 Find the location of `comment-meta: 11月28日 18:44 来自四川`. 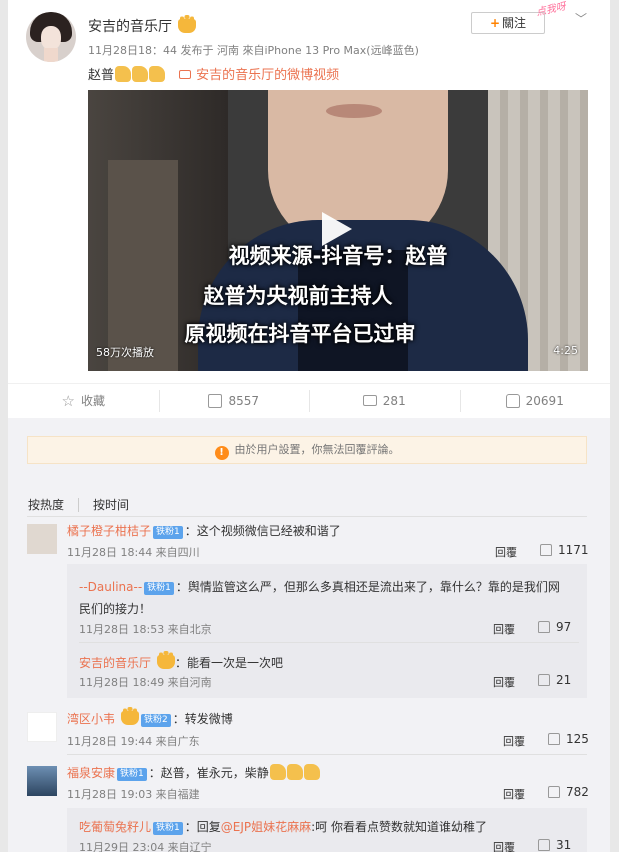

comment-meta: 11月28日 18:44 来自四川 is located at coordinates (133, 552).